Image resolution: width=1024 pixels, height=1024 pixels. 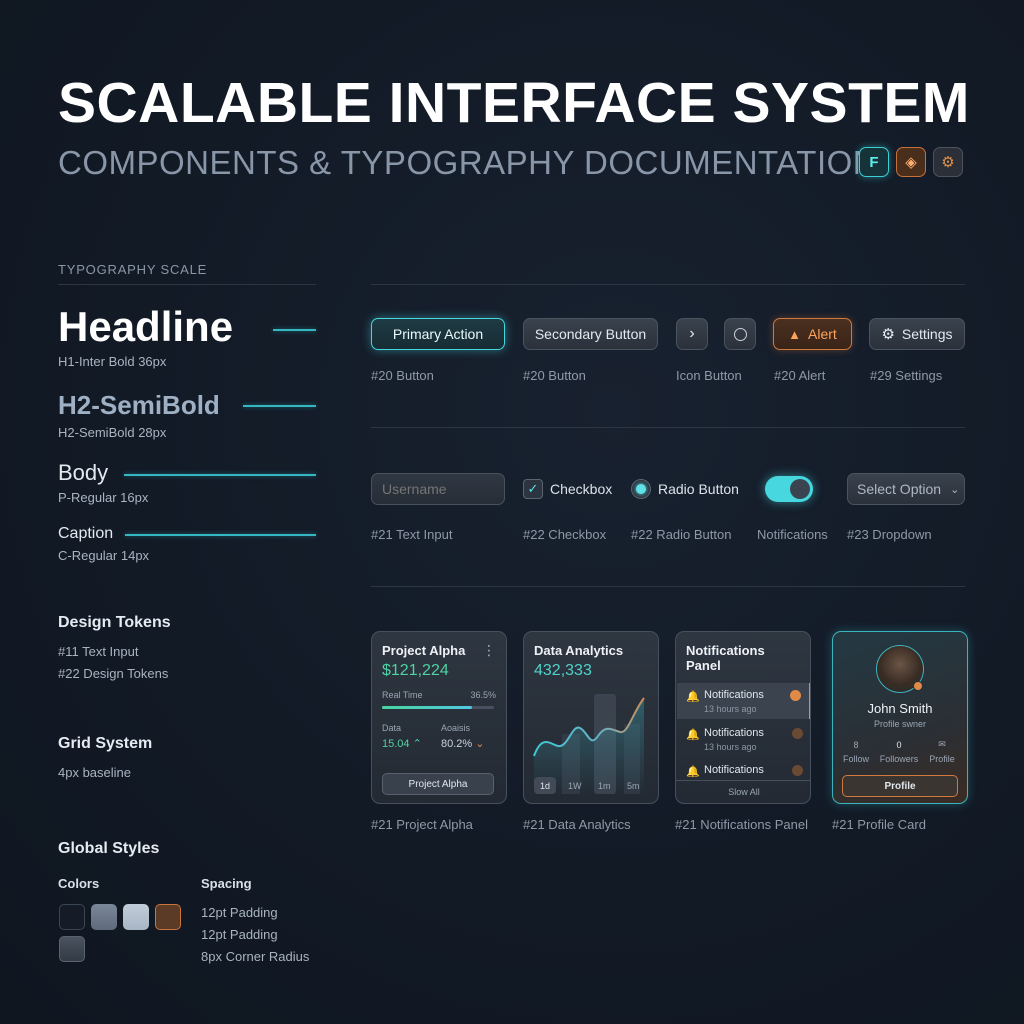 What do you see at coordinates (112, 432) in the screenshot?
I see `h2-spec: H2-SemiBold 28px` at bounding box center [112, 432].